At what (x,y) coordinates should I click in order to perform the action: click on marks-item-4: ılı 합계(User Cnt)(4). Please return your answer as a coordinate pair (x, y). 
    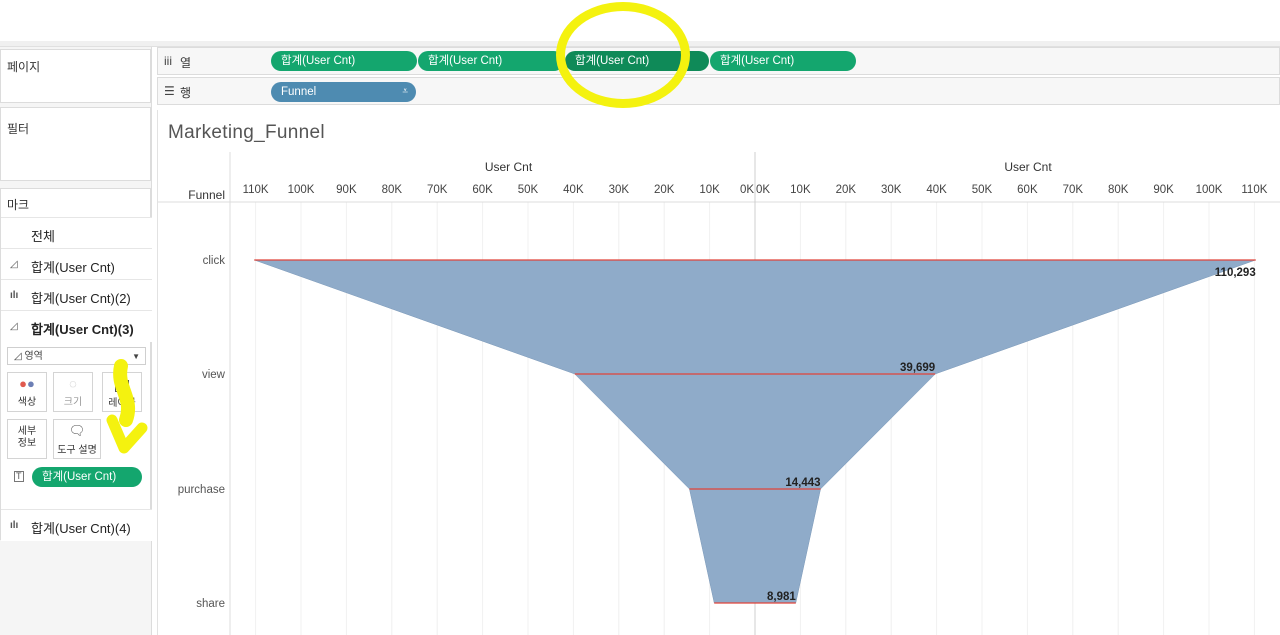
    Looking at the image, I should click on (76, 525).